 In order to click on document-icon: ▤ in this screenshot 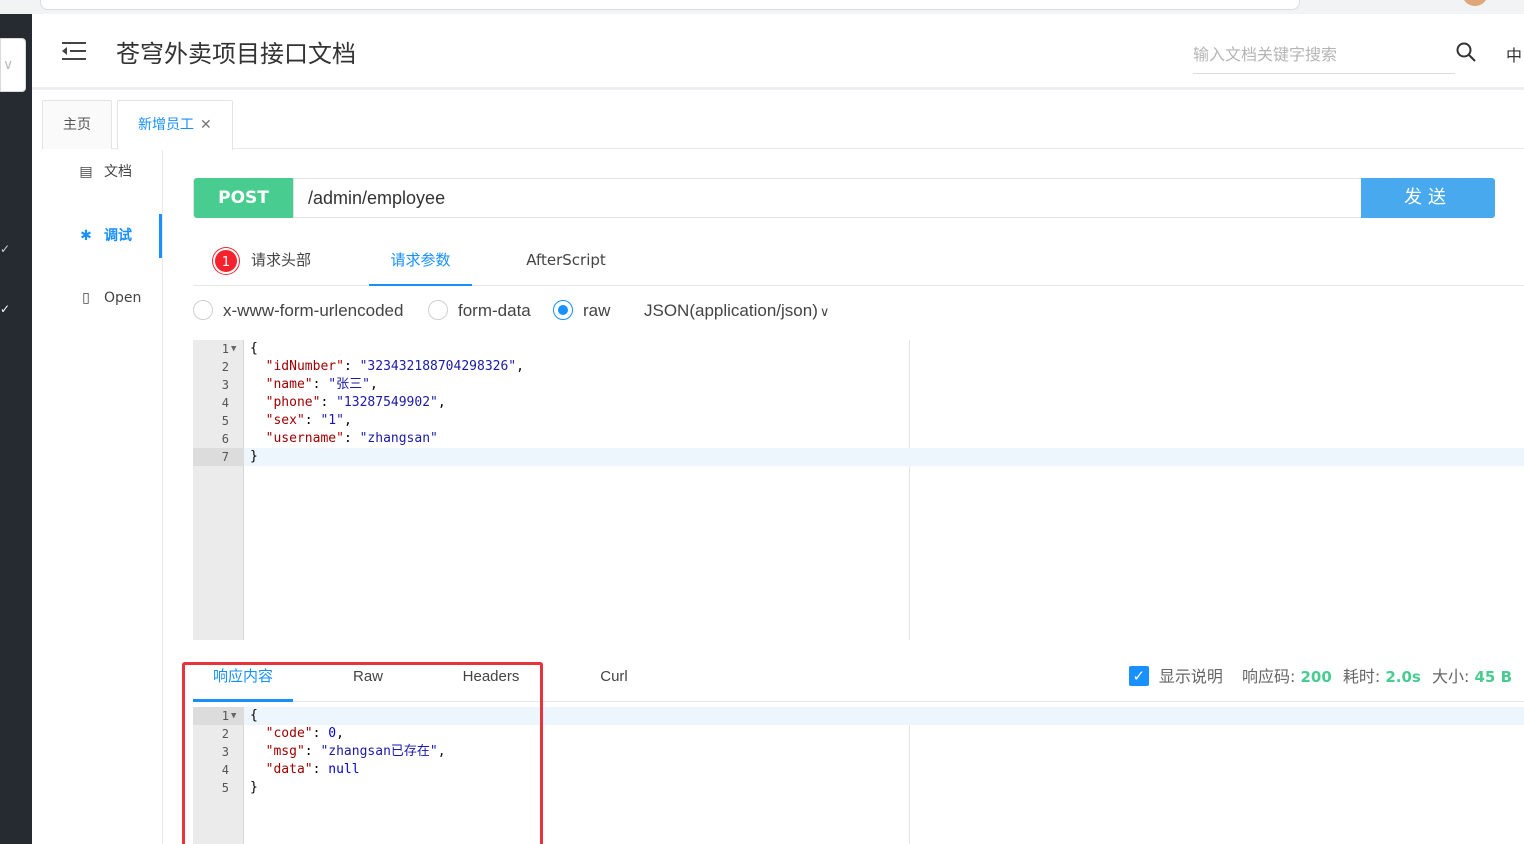, I will do `click(86, 172)`.